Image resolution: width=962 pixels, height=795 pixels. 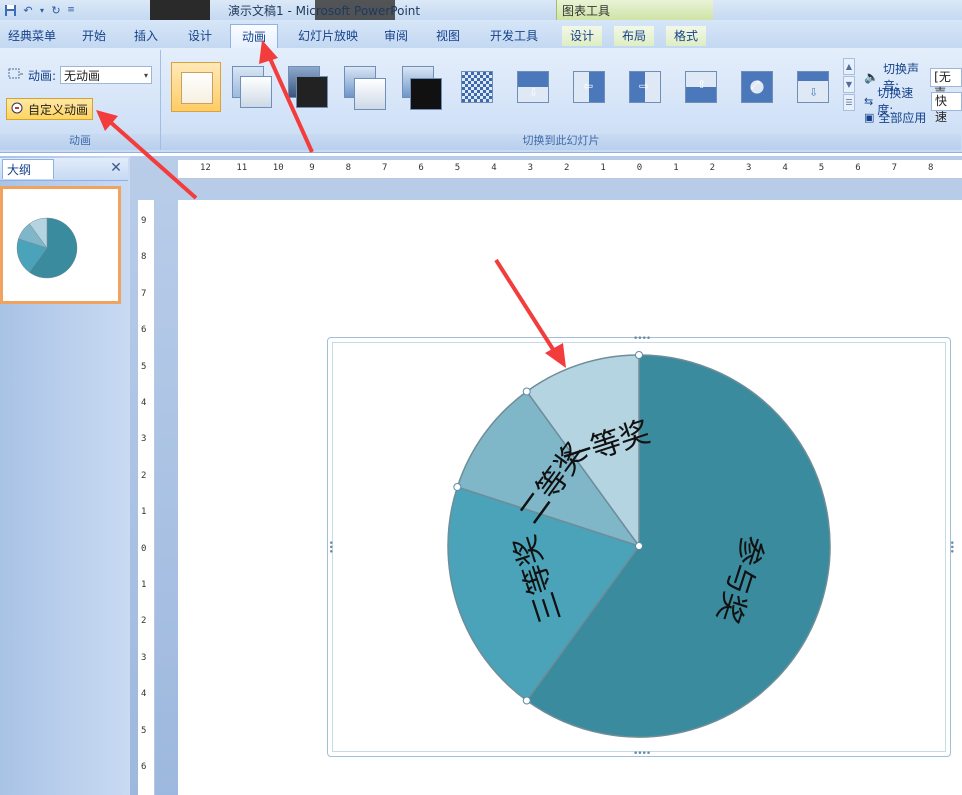 I want to click on redo-icon: ↻, so click(x=56, y=10).